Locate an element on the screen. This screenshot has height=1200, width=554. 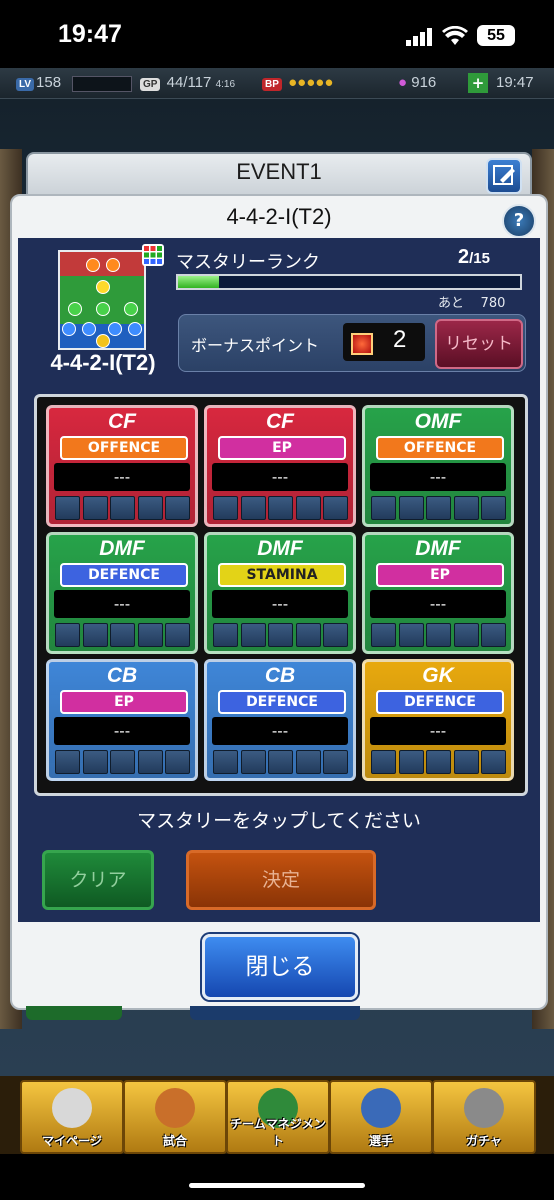
nav-item: ガチャ is located at coordinates (484, 1117).